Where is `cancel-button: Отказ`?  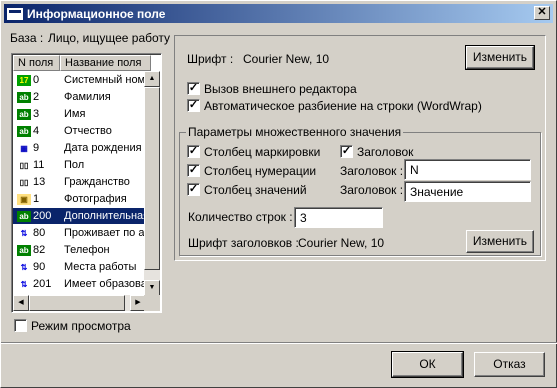 cancel-button: Отказ is located at coordinates (509, 364).